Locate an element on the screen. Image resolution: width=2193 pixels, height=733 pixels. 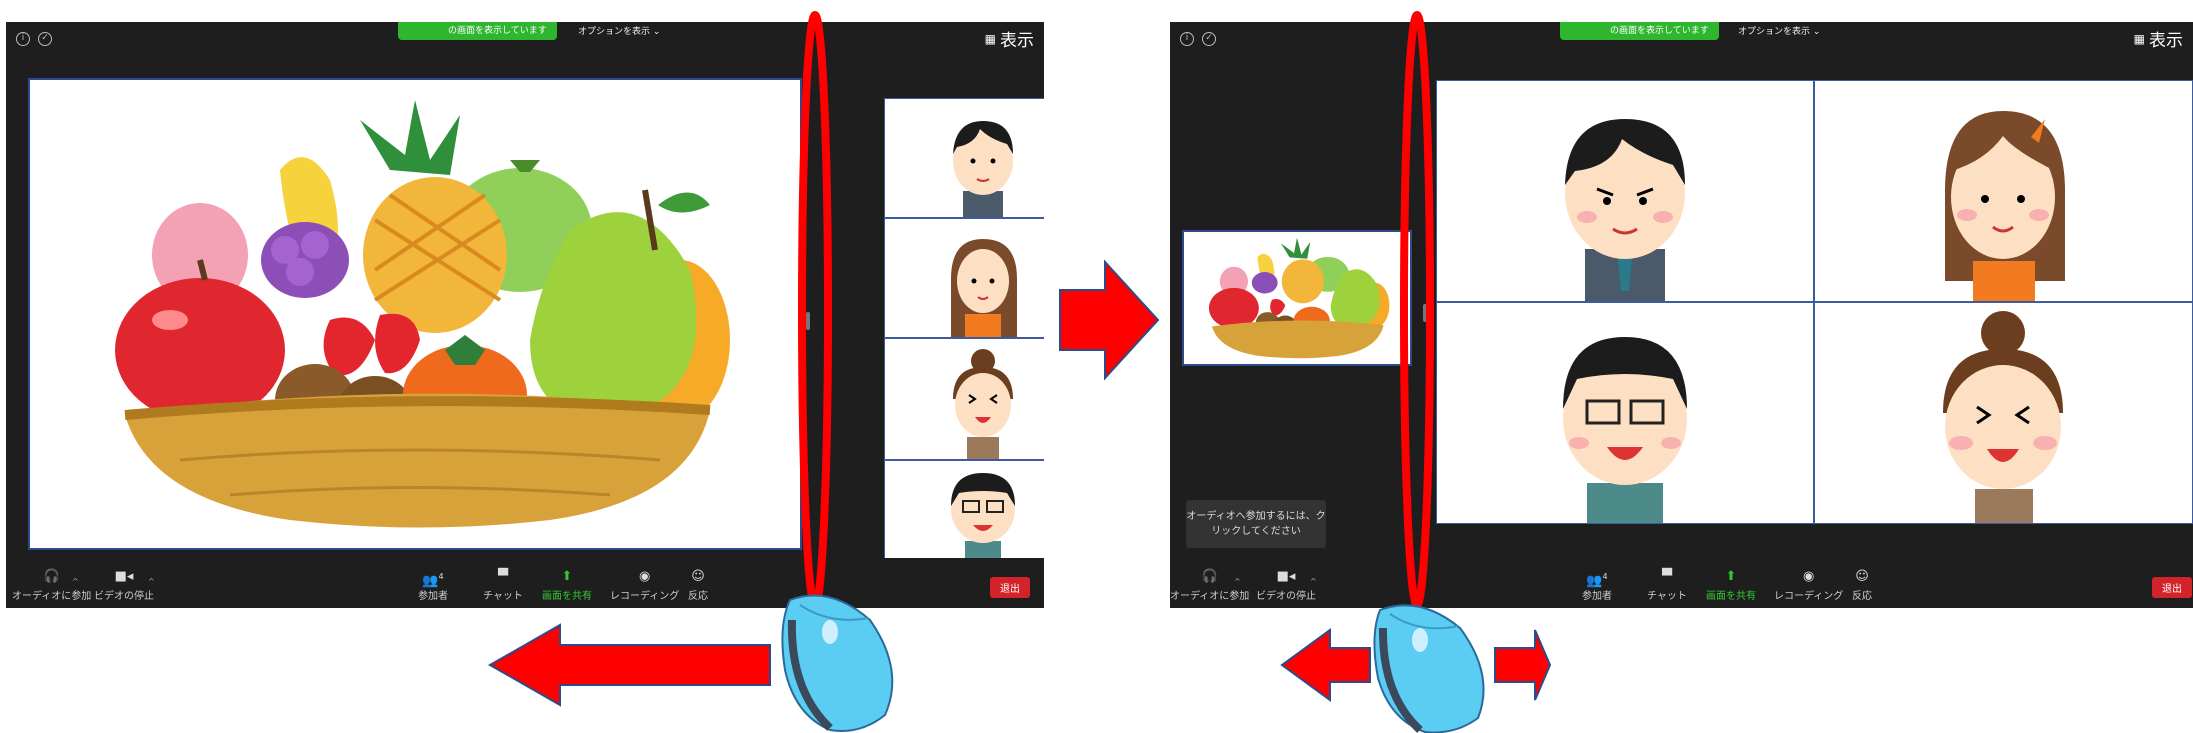
fruit-basket-illustration is located at coordinates (1299, 298).